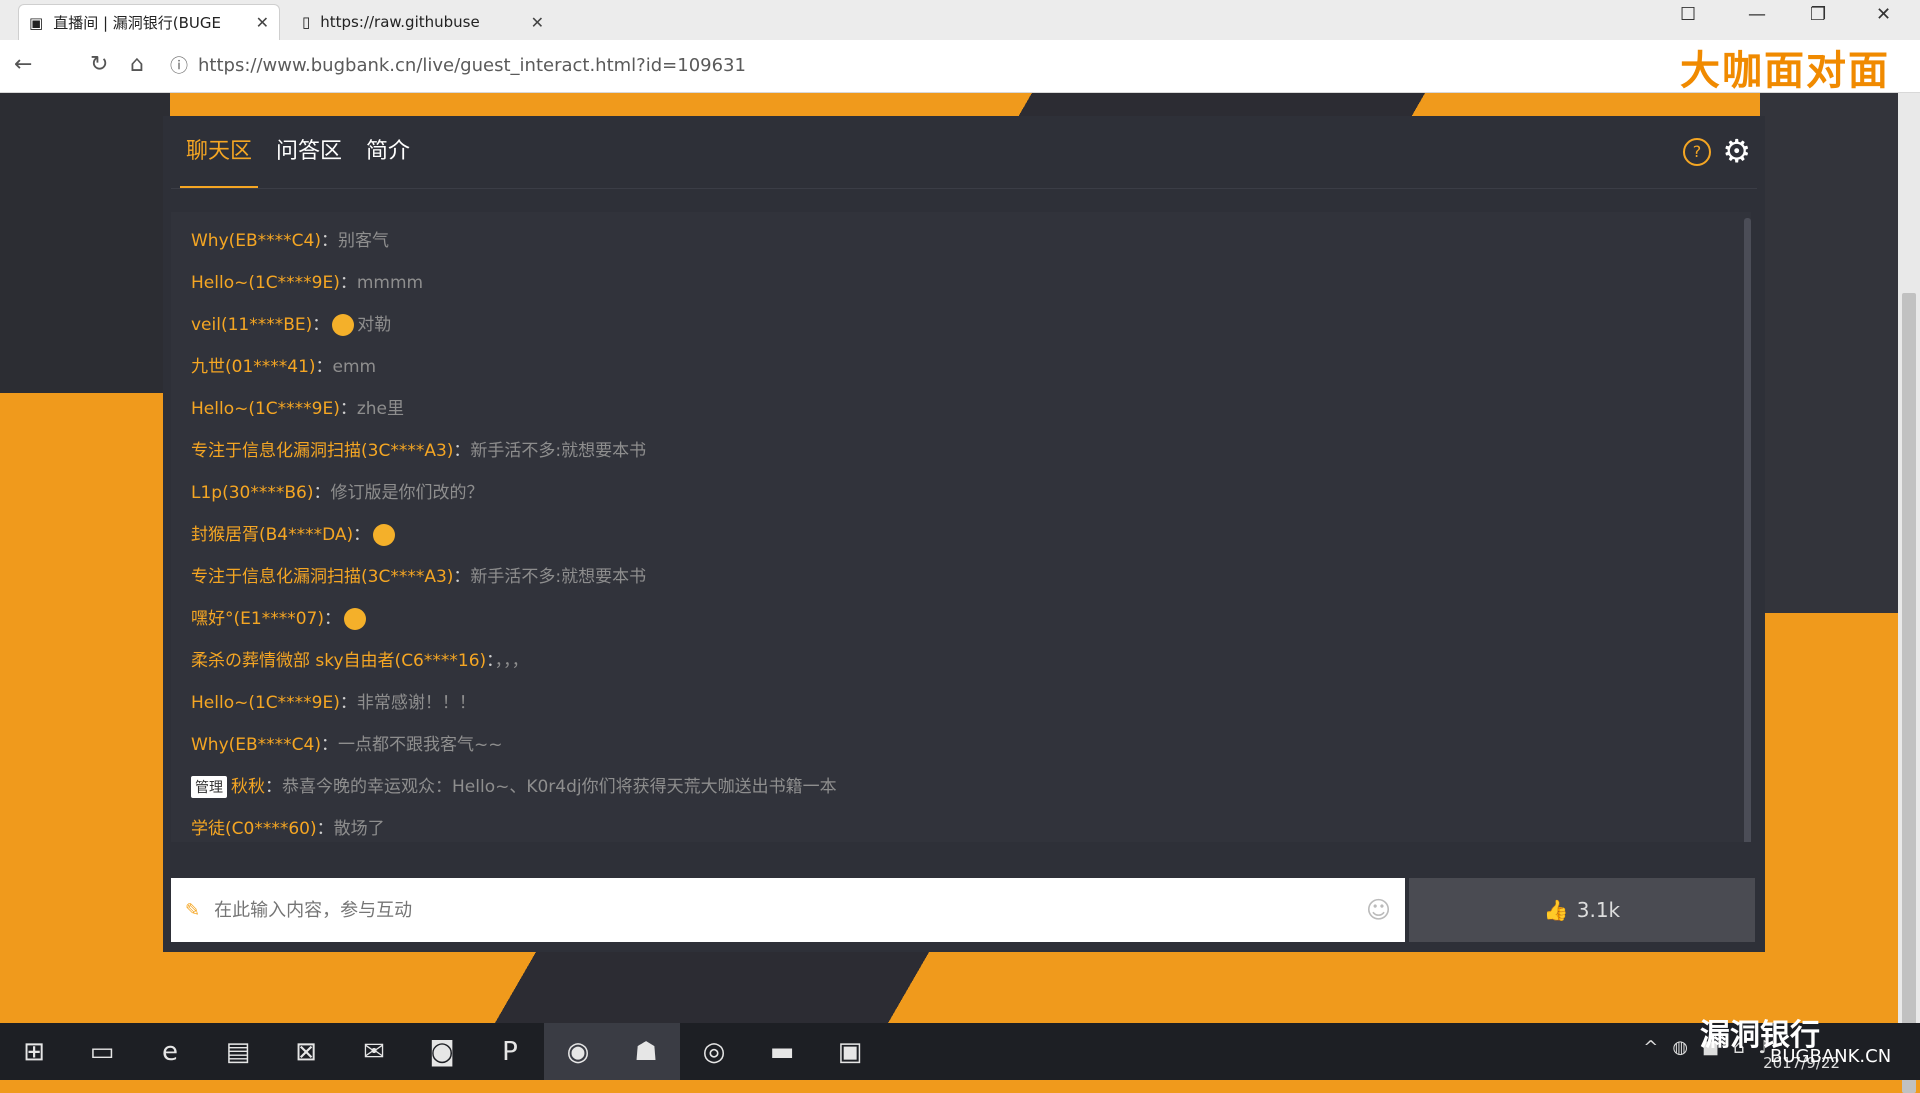 The width and height of the screenshot is (1920, 1093). I want to click on chat-message: 嘿好°(E1****07)：, so click(280, 617).